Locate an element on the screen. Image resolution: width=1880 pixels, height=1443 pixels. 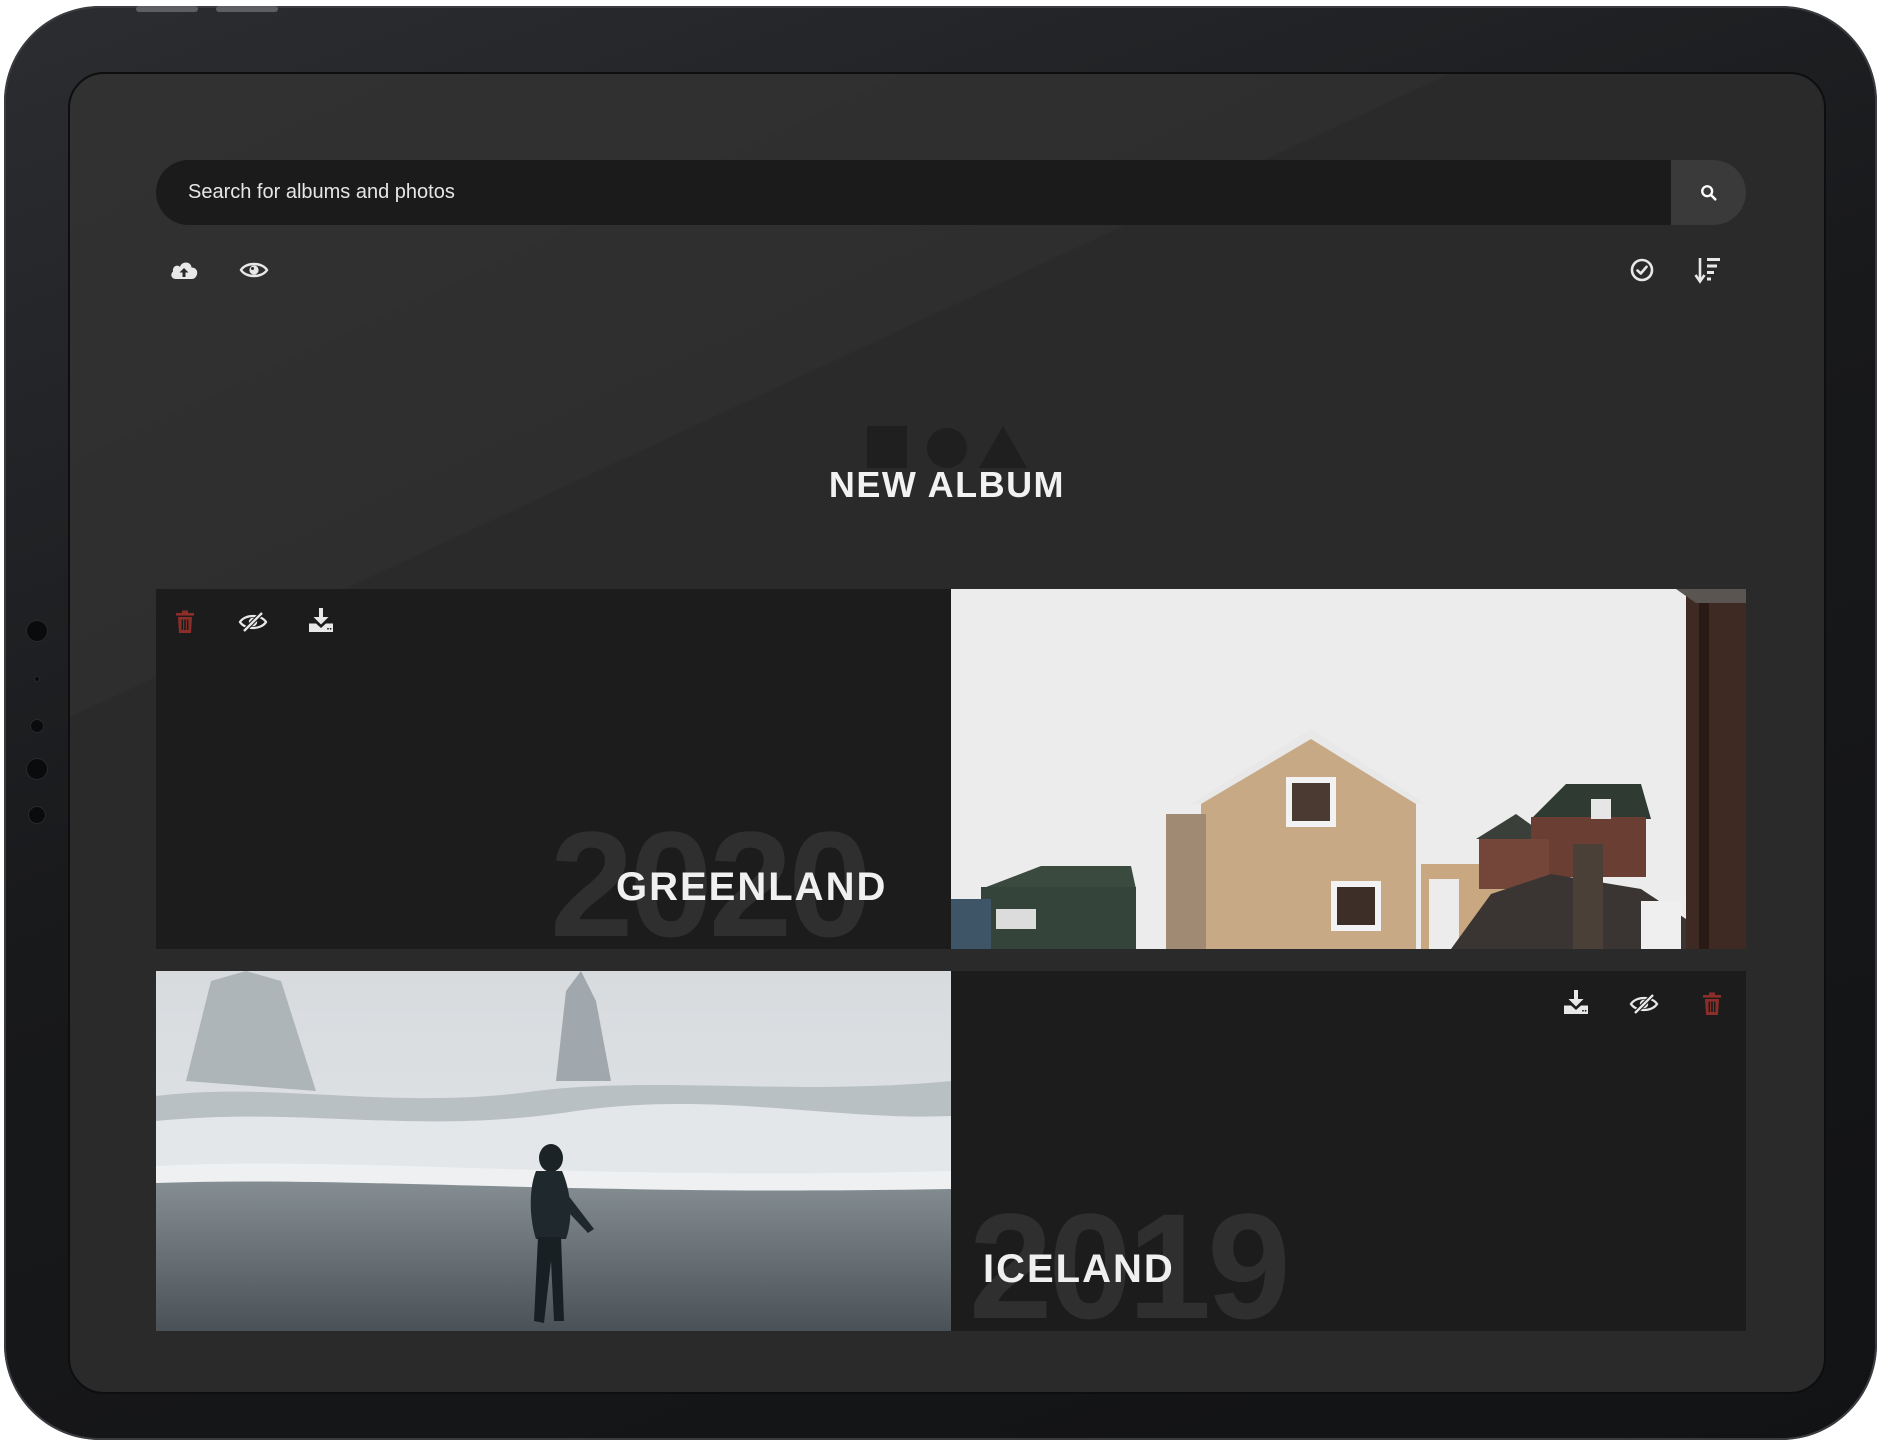
shapes-logo-icon is located at coordinates (947, 446).